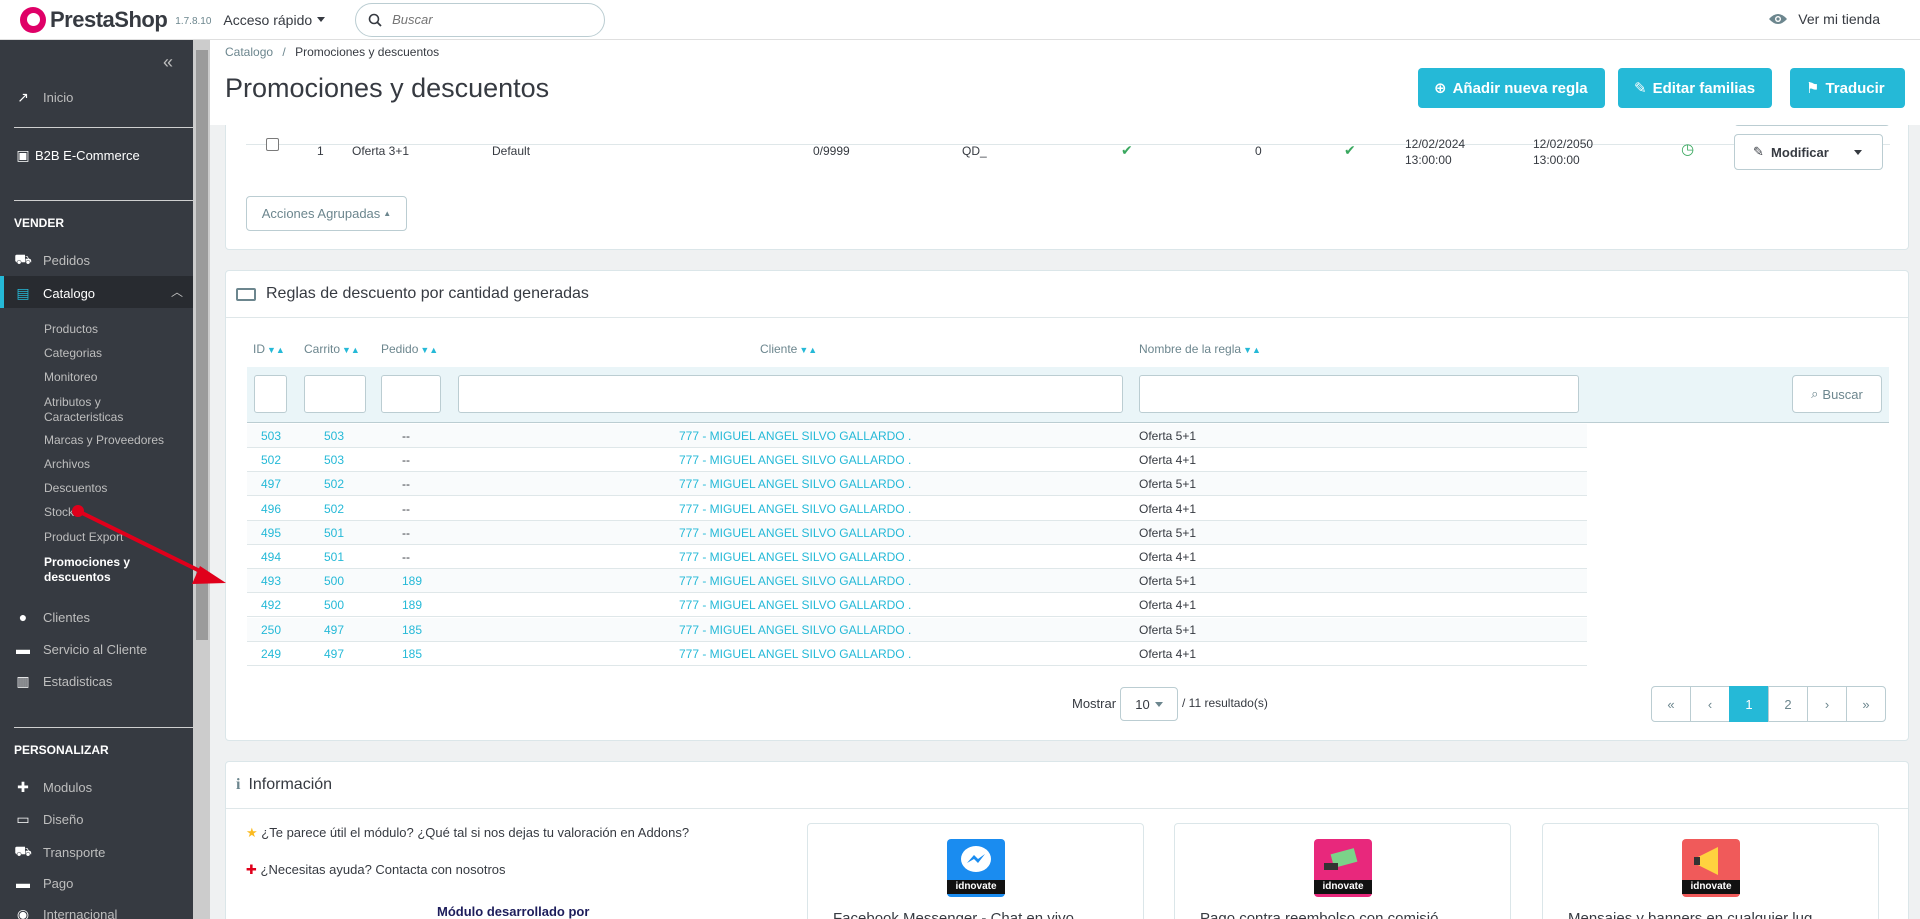 The height and width of the screenshot is (919, 1920). Describe the element at coordinates (99, 570) in the screenshot. I see `sidebar-sub-promotions: Promociones y descuentos` at that location.